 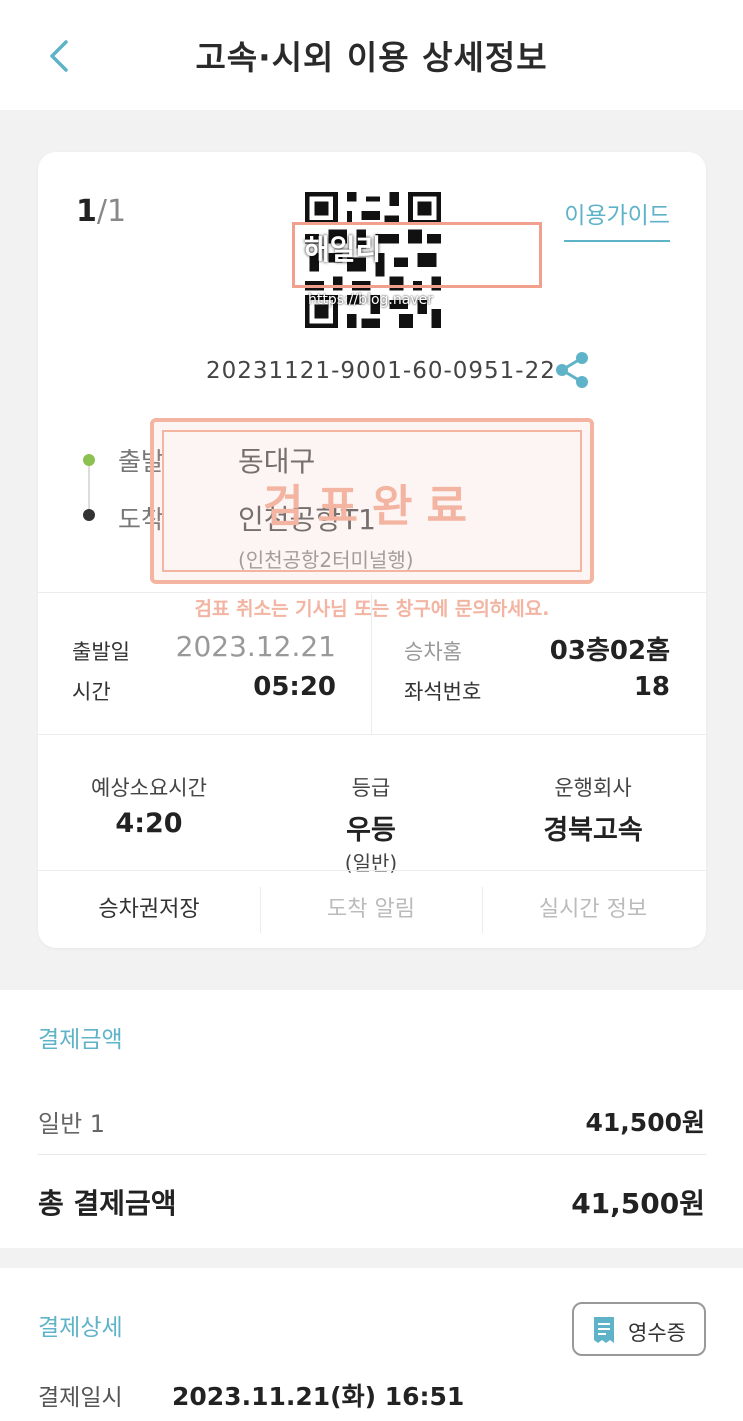 I want to click on fare-row-label: 일반 1, so click(x=72, y=1124).